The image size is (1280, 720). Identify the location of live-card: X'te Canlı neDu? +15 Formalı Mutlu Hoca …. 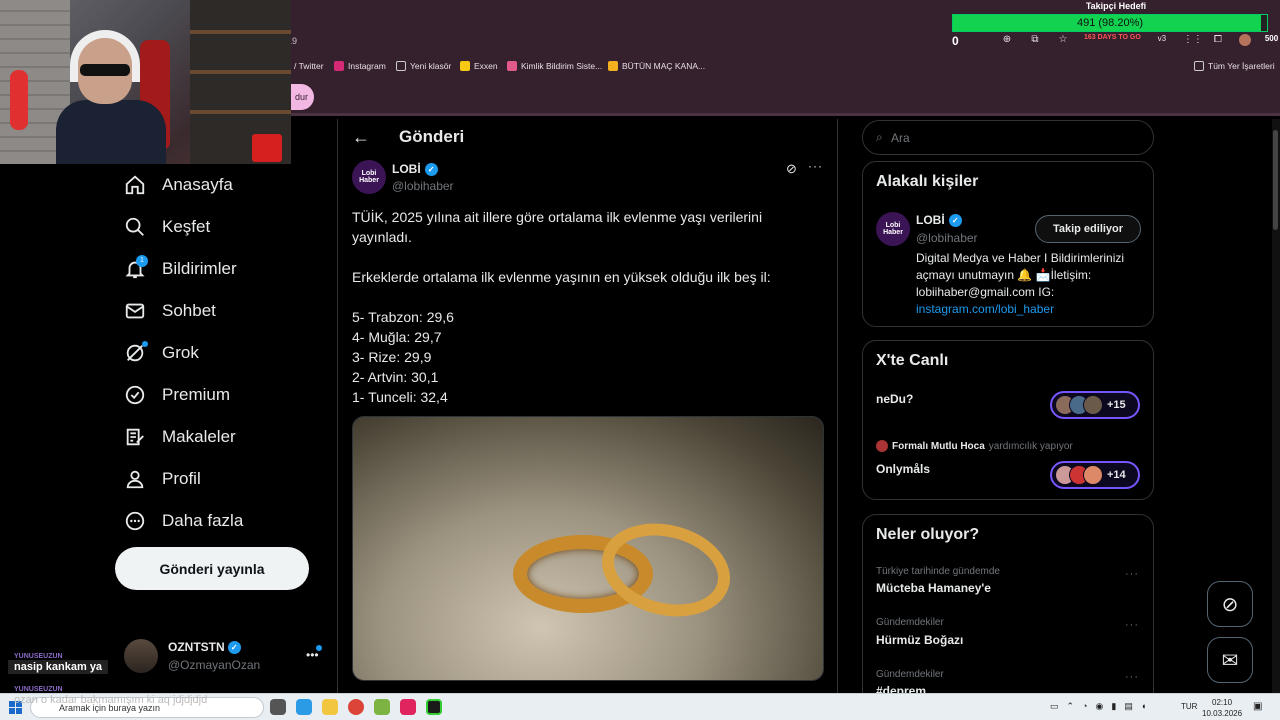
(1008, 420).